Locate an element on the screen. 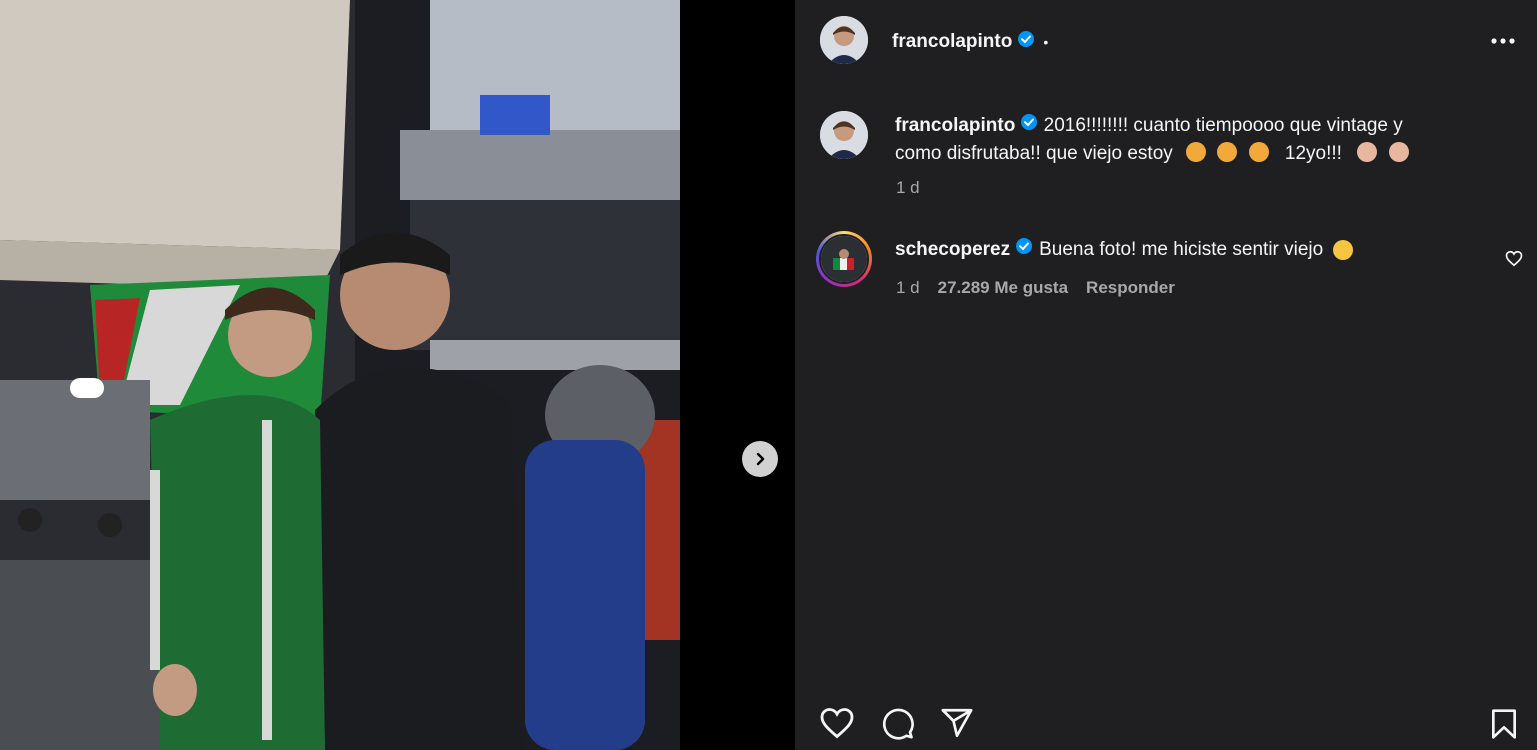 The height and width of the screenshot is (750, 1537). author-avatar is located at coordinates (844, 40).